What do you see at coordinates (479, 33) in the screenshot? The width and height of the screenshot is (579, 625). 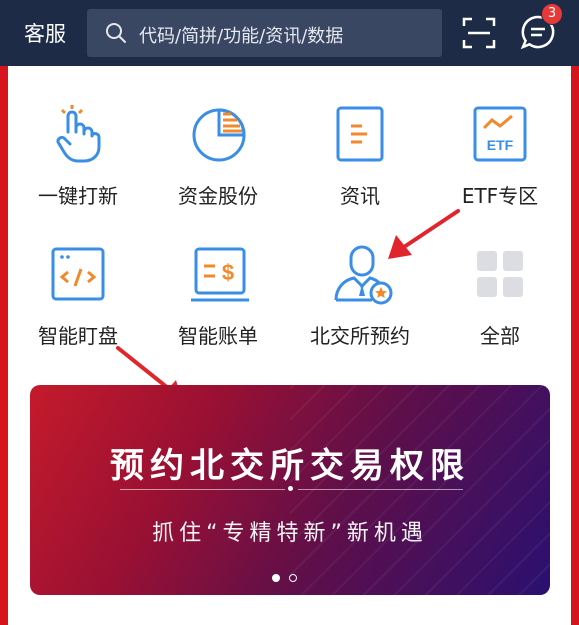 I see `scan-icon` at bounding box center [479, 33].